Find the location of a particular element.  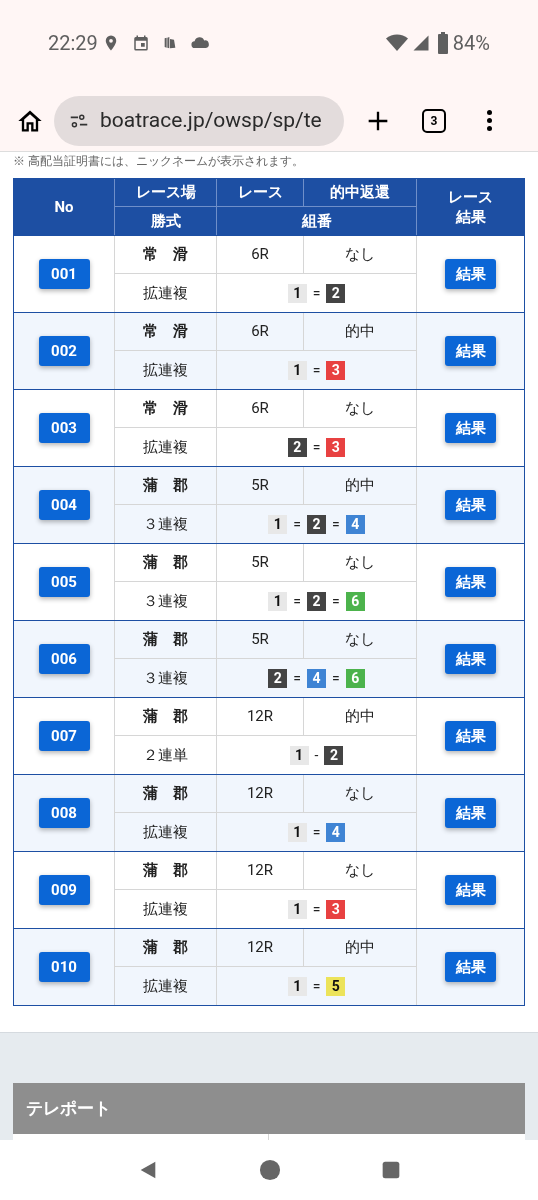

entry-number-button: 001 is located at coordinates (64, 274).